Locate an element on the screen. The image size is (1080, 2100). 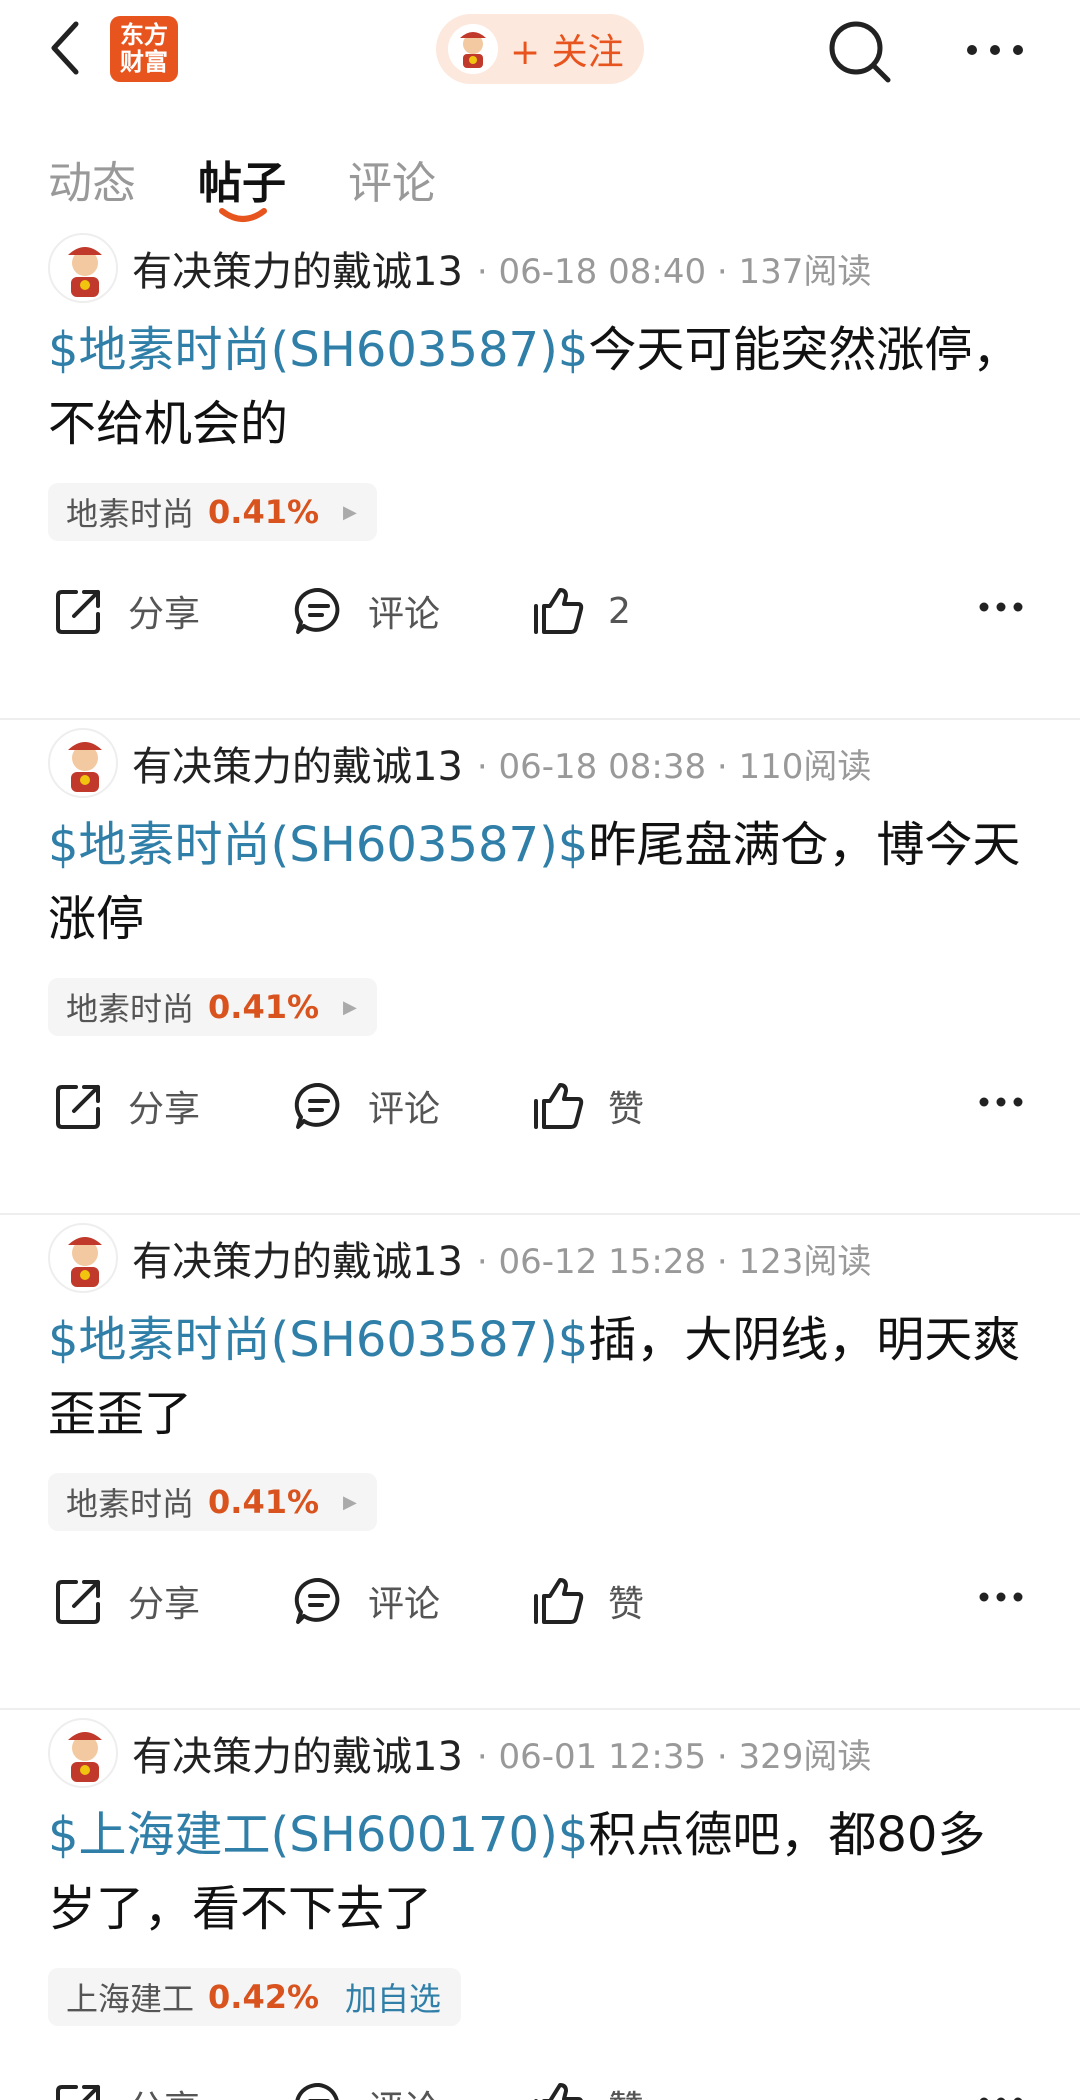
post-meta: · 06-18 08:40 · 137阅读 is located at coordinates (674, 271).